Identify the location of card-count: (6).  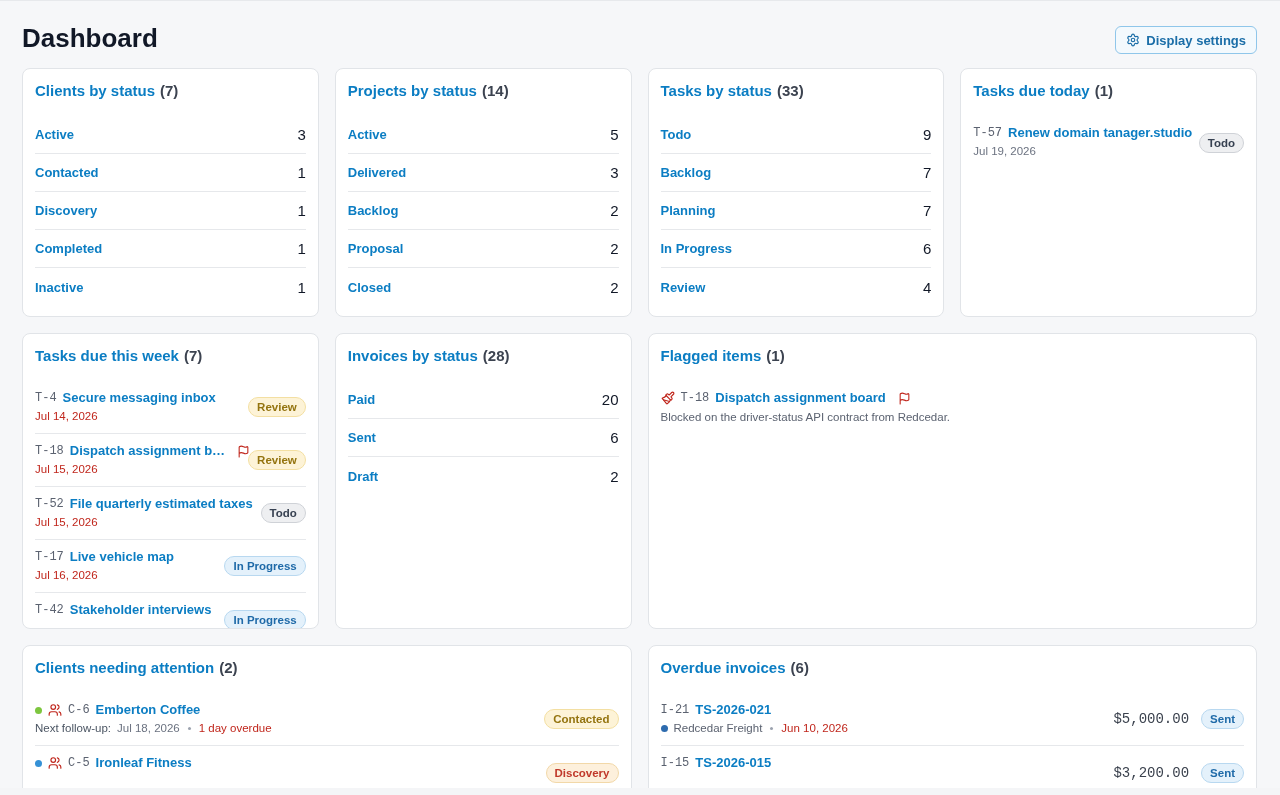
(799, 668).